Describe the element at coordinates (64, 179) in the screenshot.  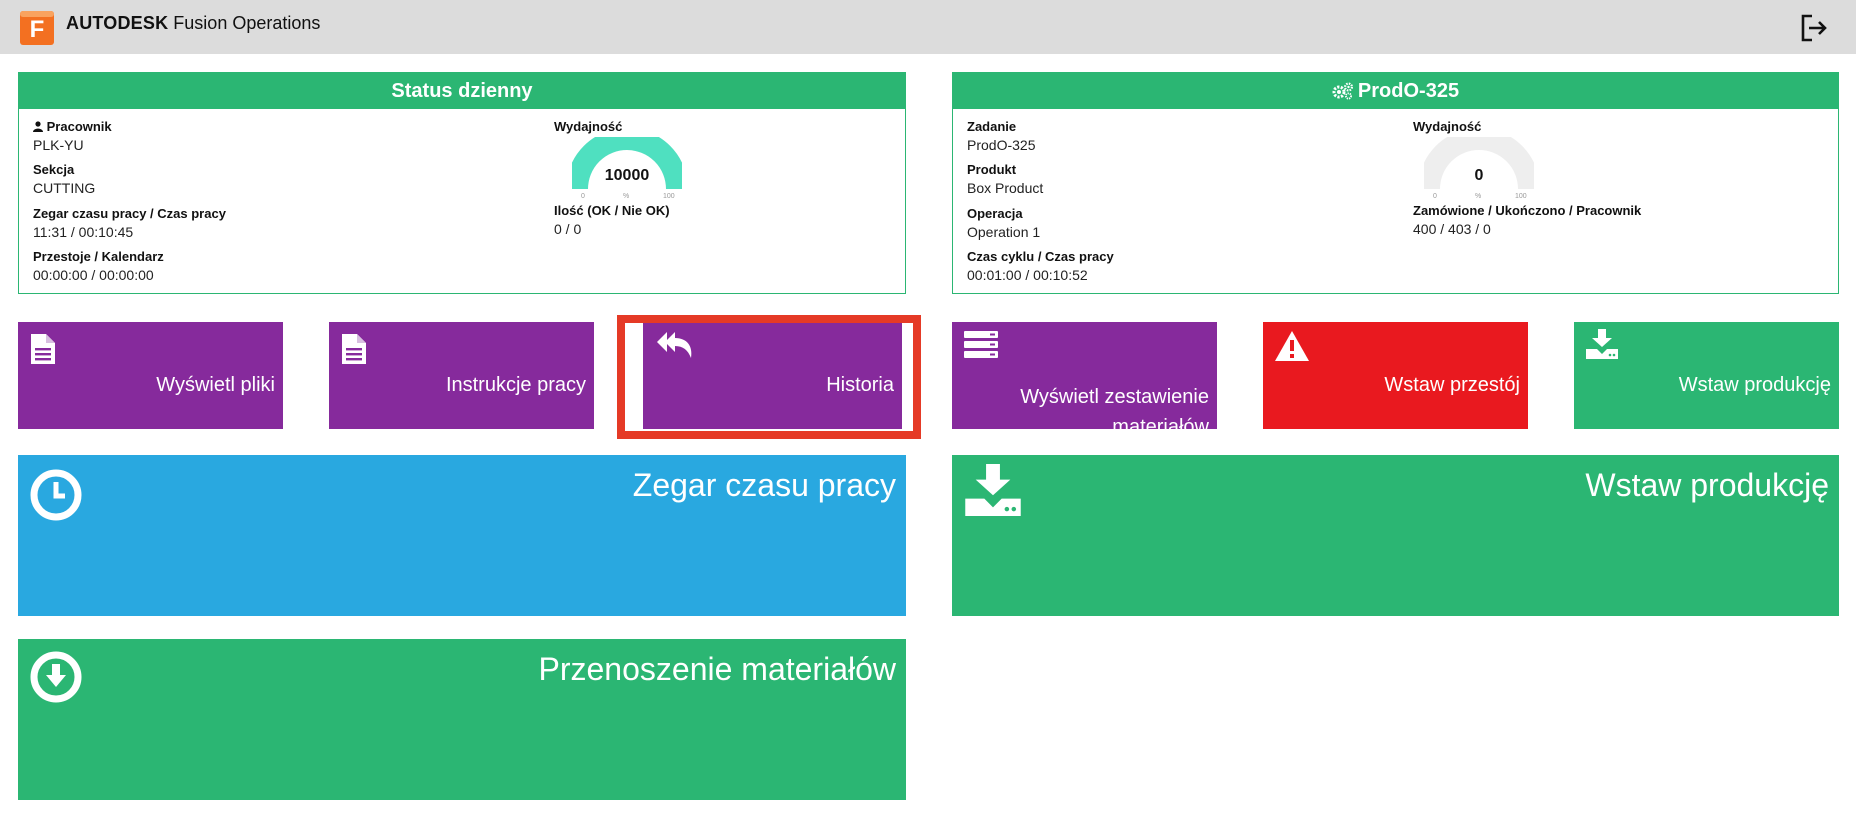
I see `section-field: Sekcja CUTTING` at that location.